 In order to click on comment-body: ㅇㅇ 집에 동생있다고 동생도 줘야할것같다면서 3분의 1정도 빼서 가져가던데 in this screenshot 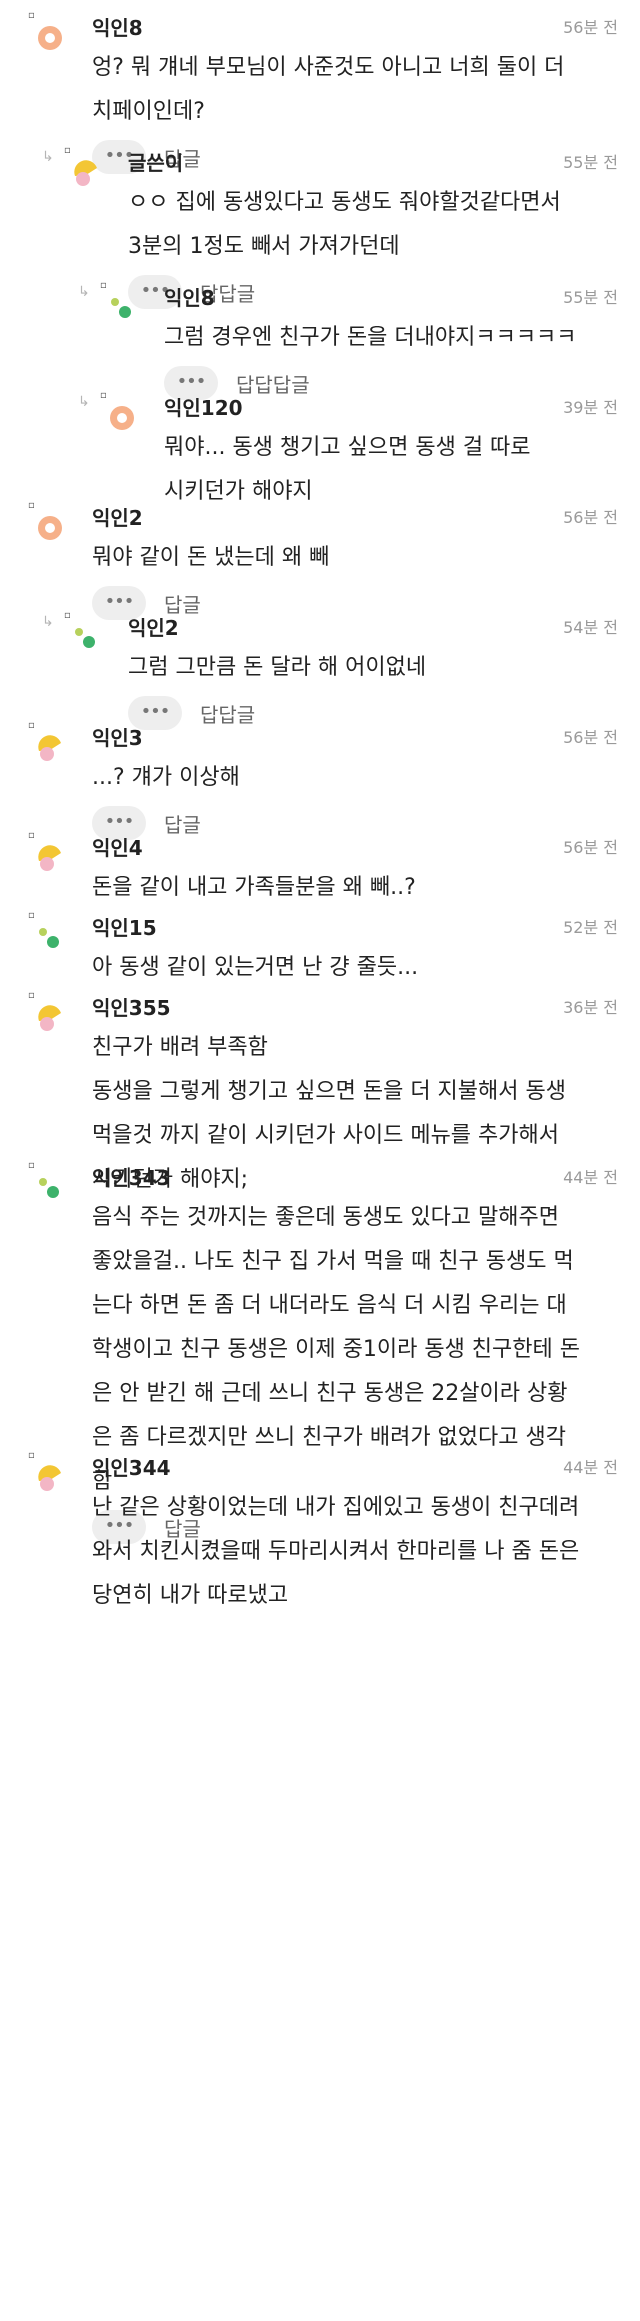, I will do `click(344, 225)`.